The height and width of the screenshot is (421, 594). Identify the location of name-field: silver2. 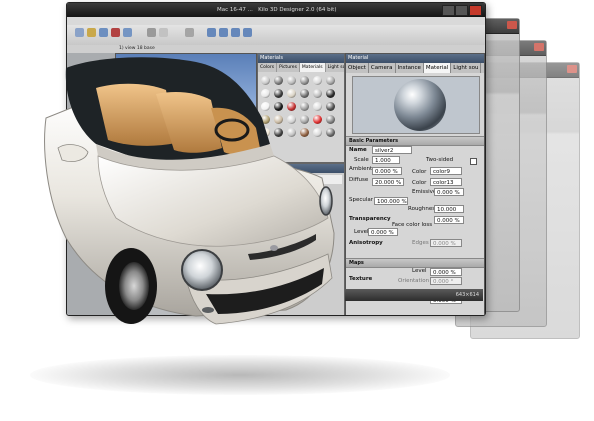
(392, 150).